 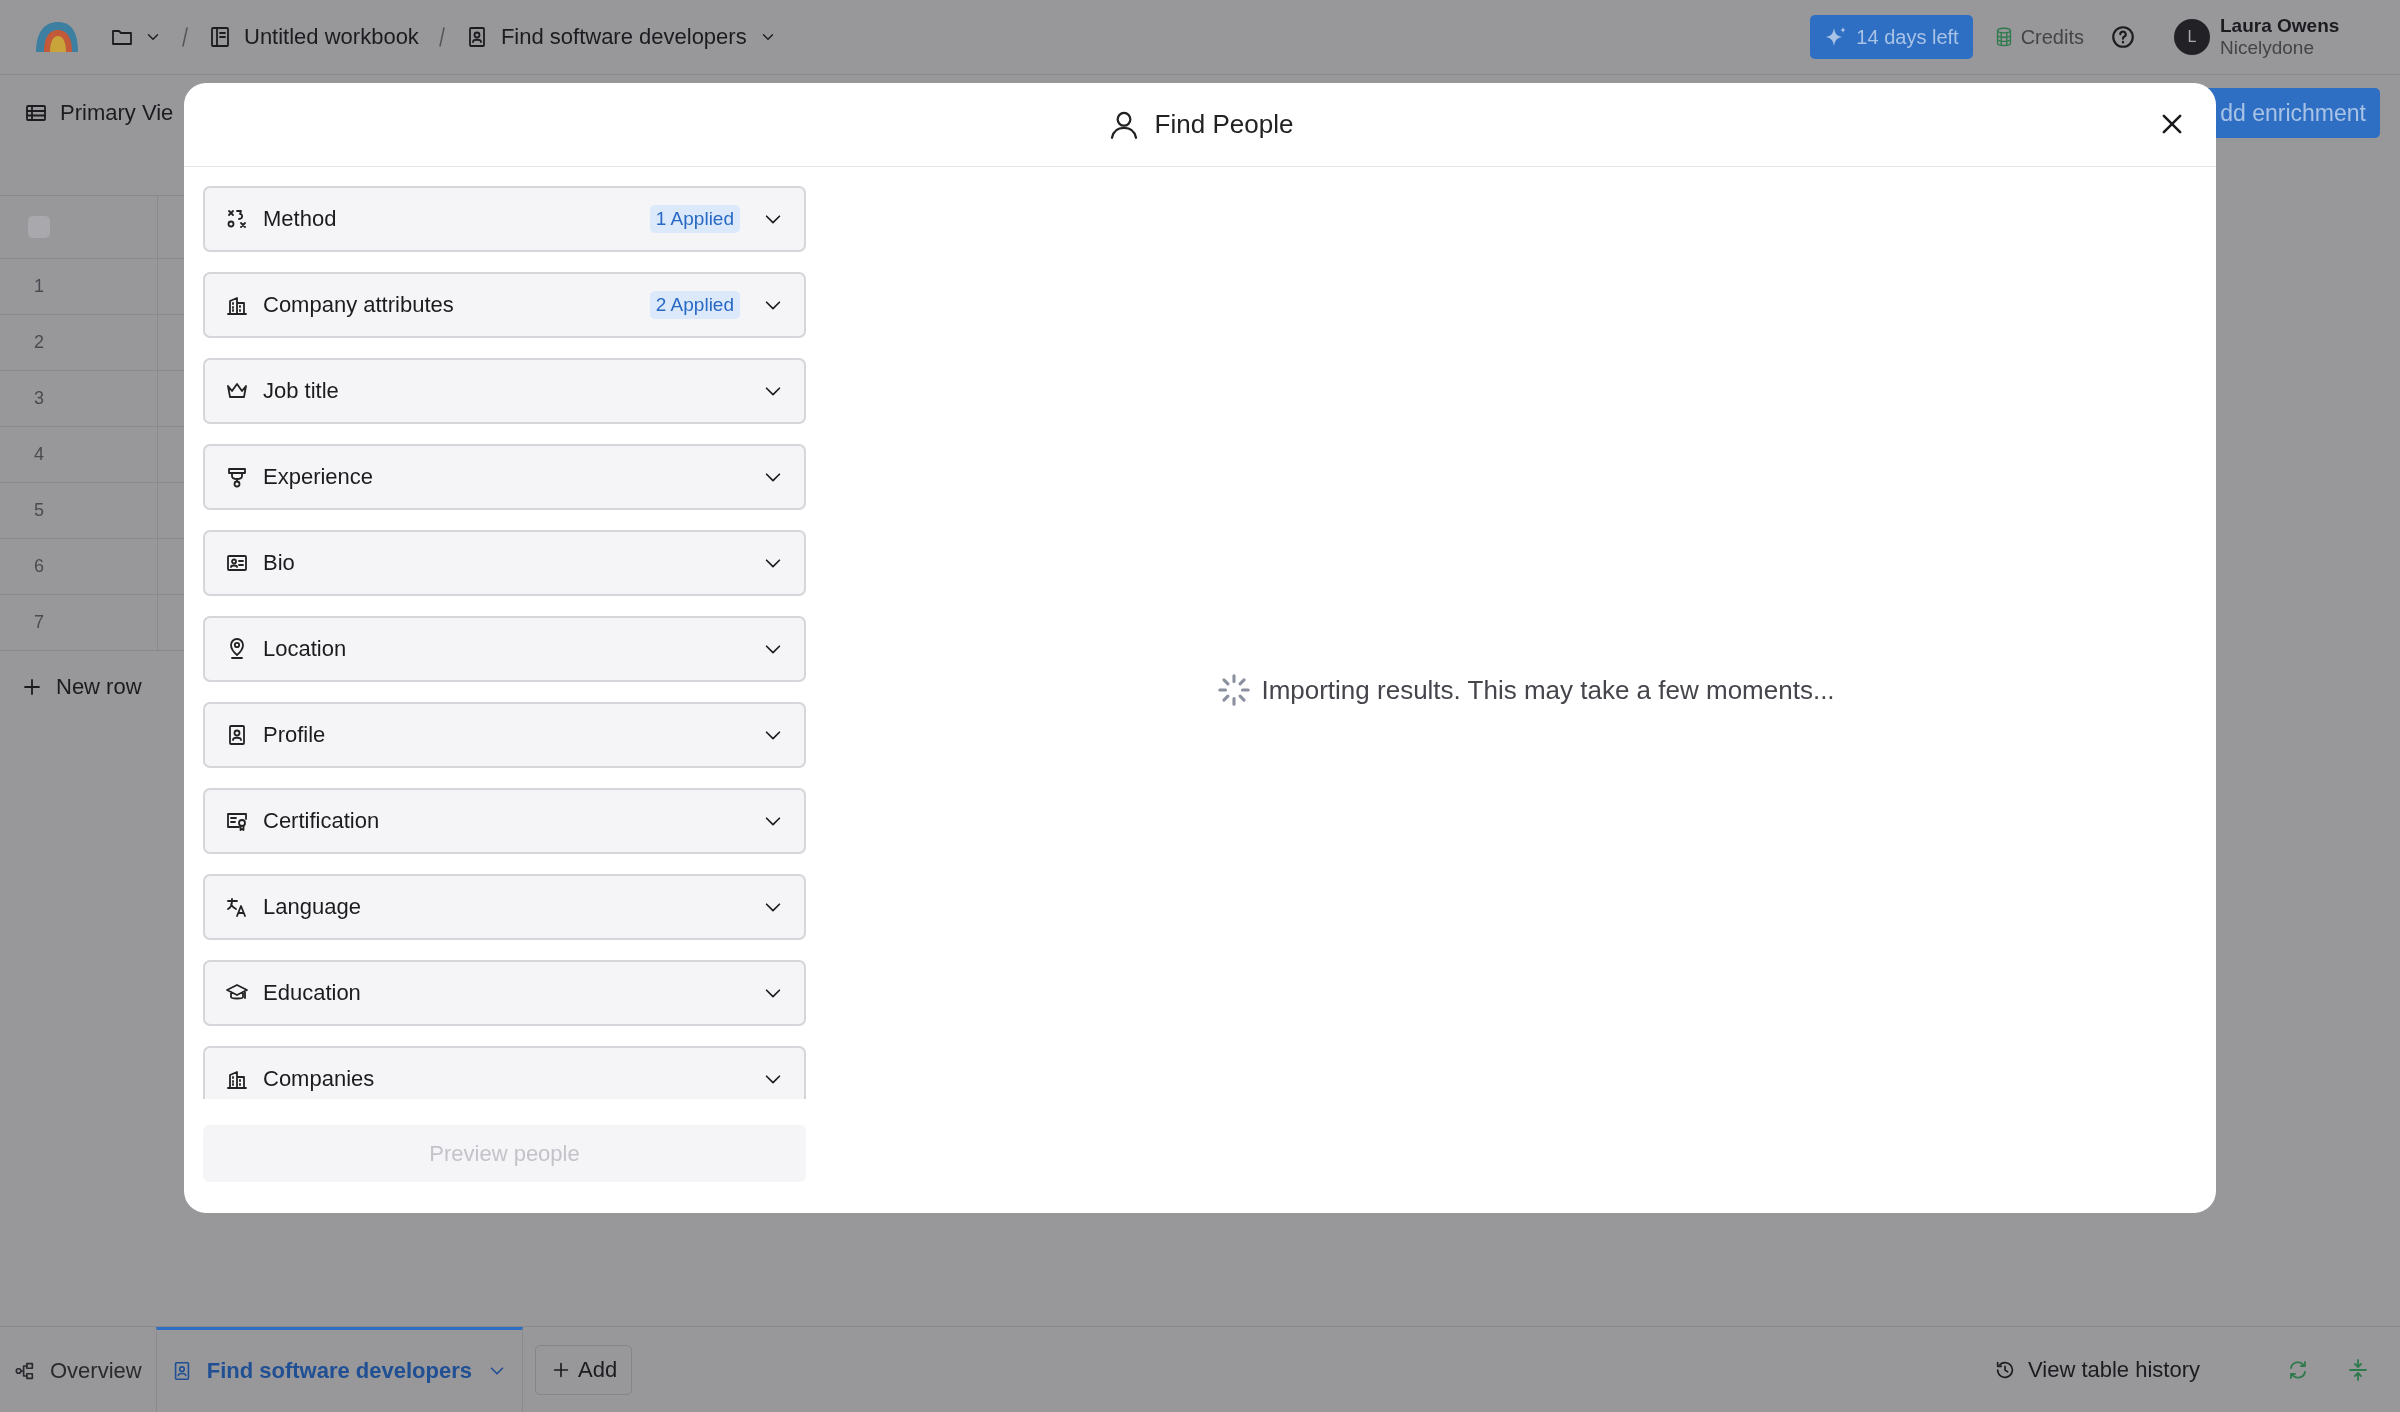 What do you see at coordinates (694, 305) in the screenshot?
I see `applied-count: 2 Applied` at bounding box center [694, 305].